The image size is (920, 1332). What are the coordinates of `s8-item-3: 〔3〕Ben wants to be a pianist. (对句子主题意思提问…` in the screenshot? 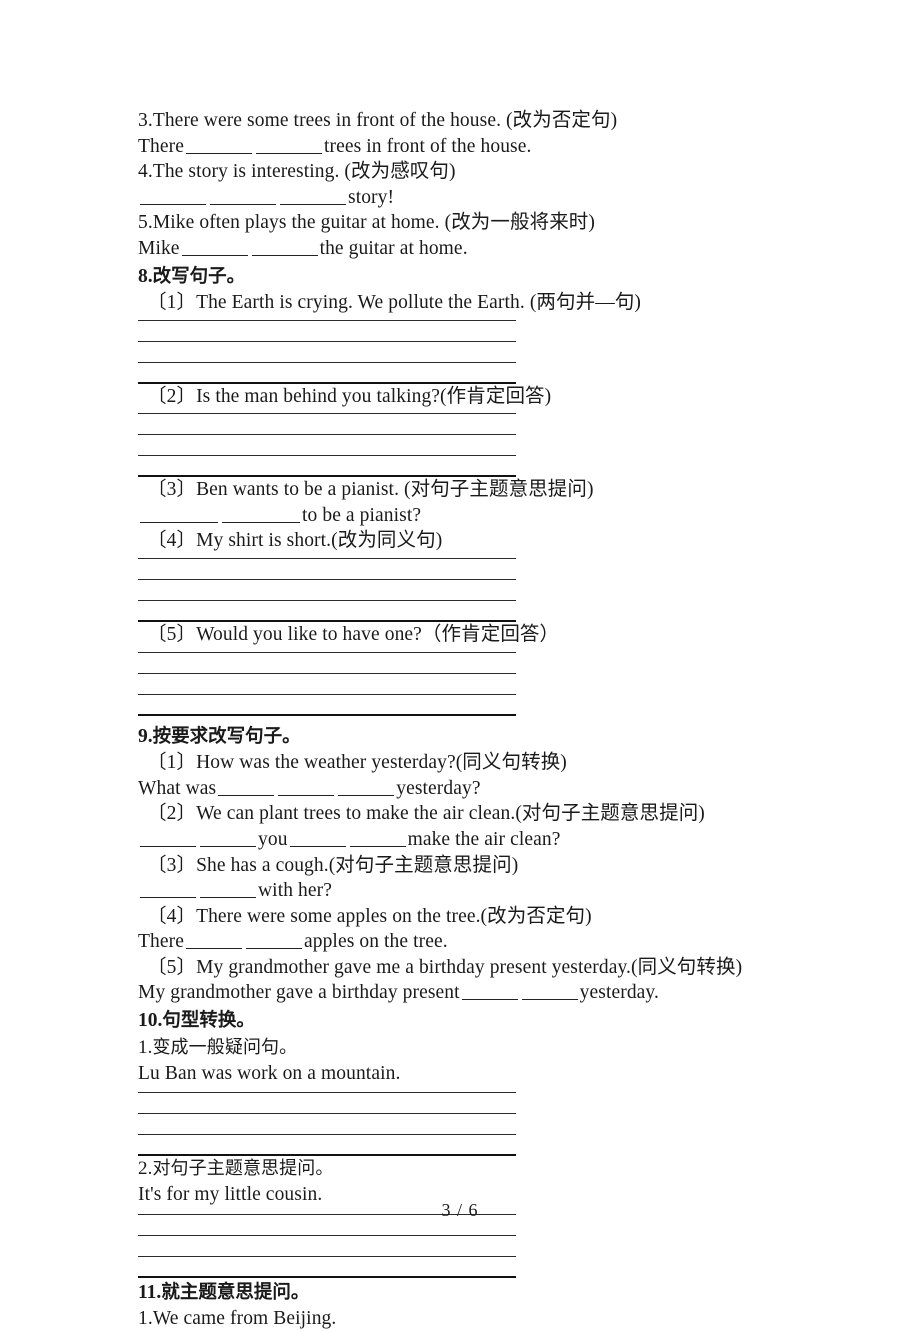 It's located at (512, 490).